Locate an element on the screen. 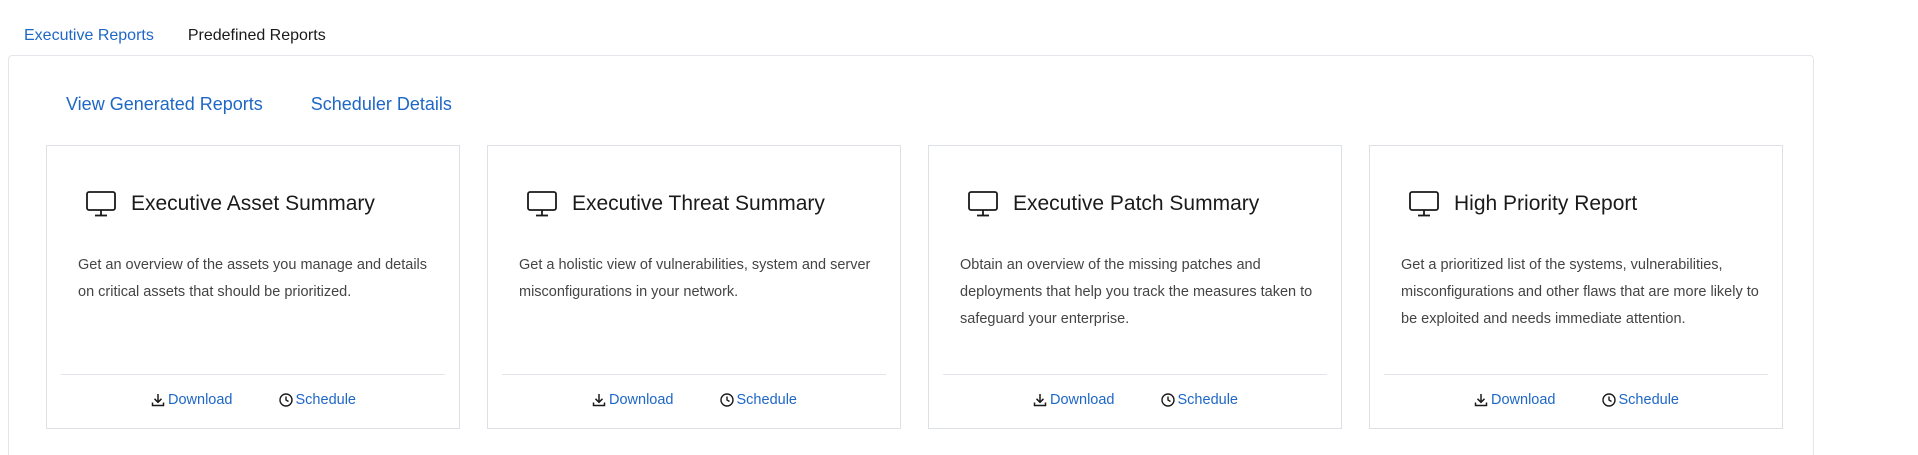  card-title: Executive Asset Summary is located at coordinates (253, 203).